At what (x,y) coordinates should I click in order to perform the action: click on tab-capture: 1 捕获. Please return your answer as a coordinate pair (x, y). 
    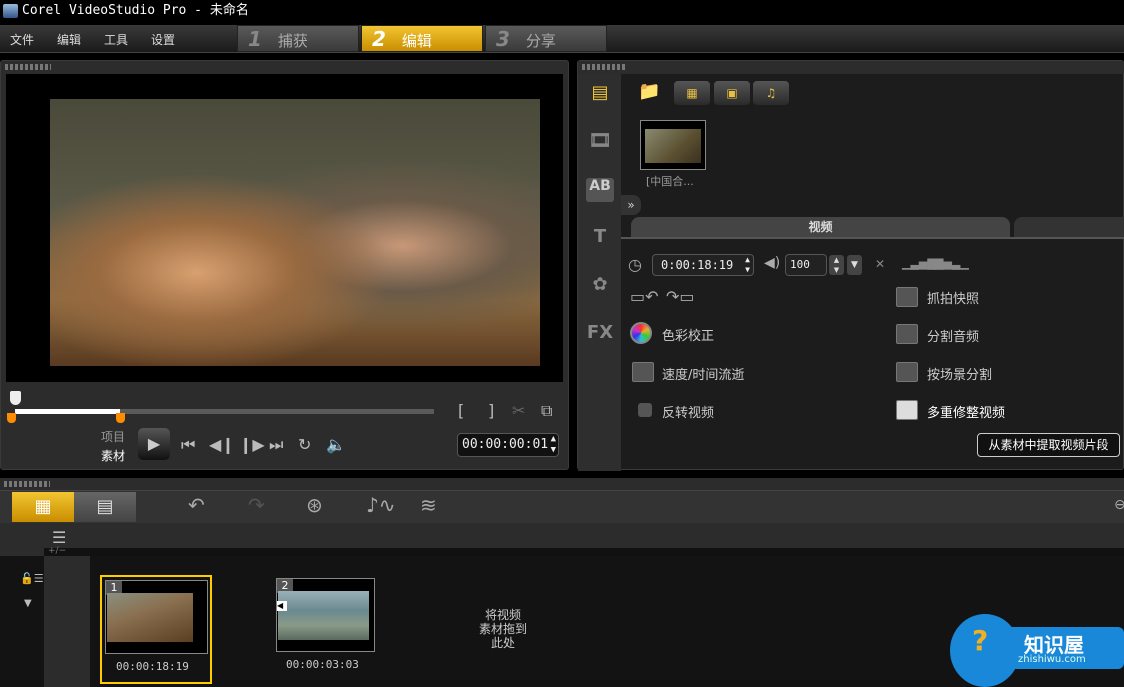
    Looking at the image, I should click on (298, 38).